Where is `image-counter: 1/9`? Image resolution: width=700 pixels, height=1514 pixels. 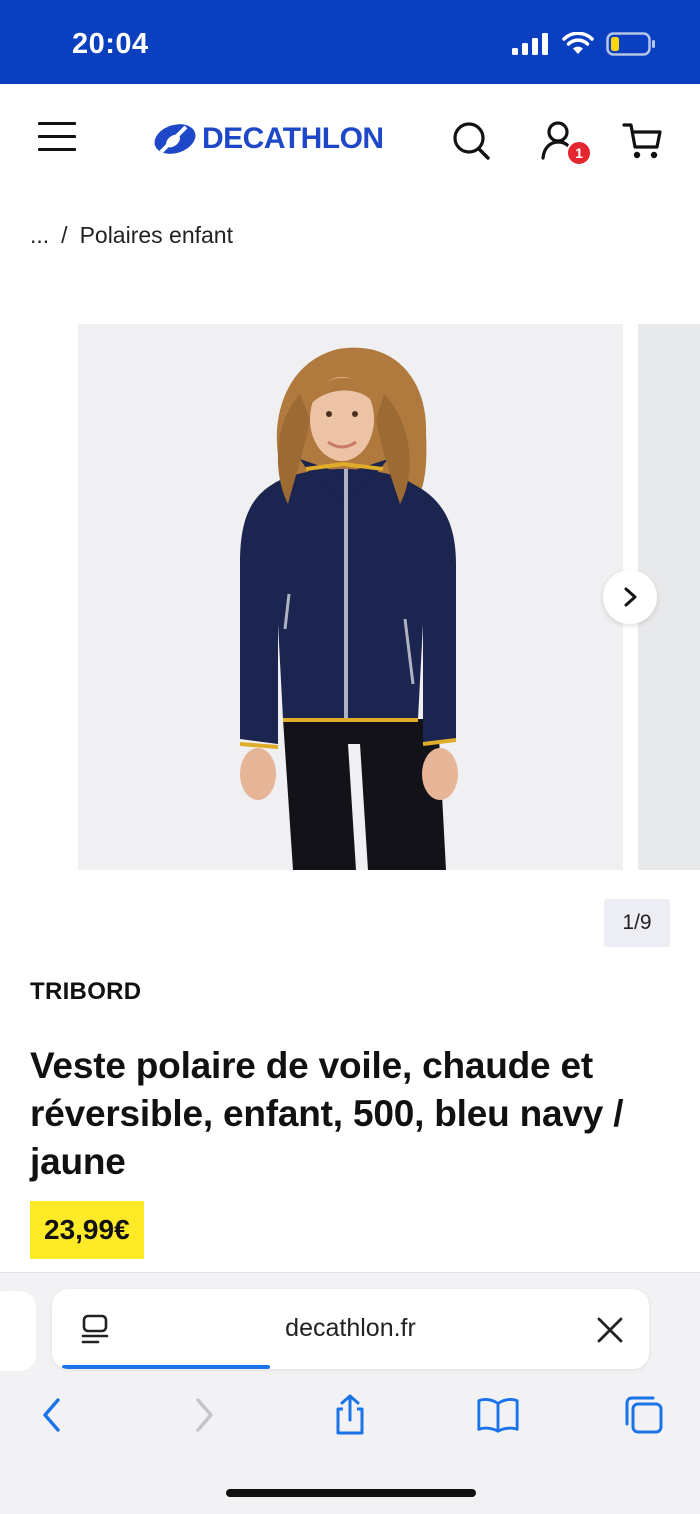 image-counter: 1/9 is located at coordinates (637, 923).